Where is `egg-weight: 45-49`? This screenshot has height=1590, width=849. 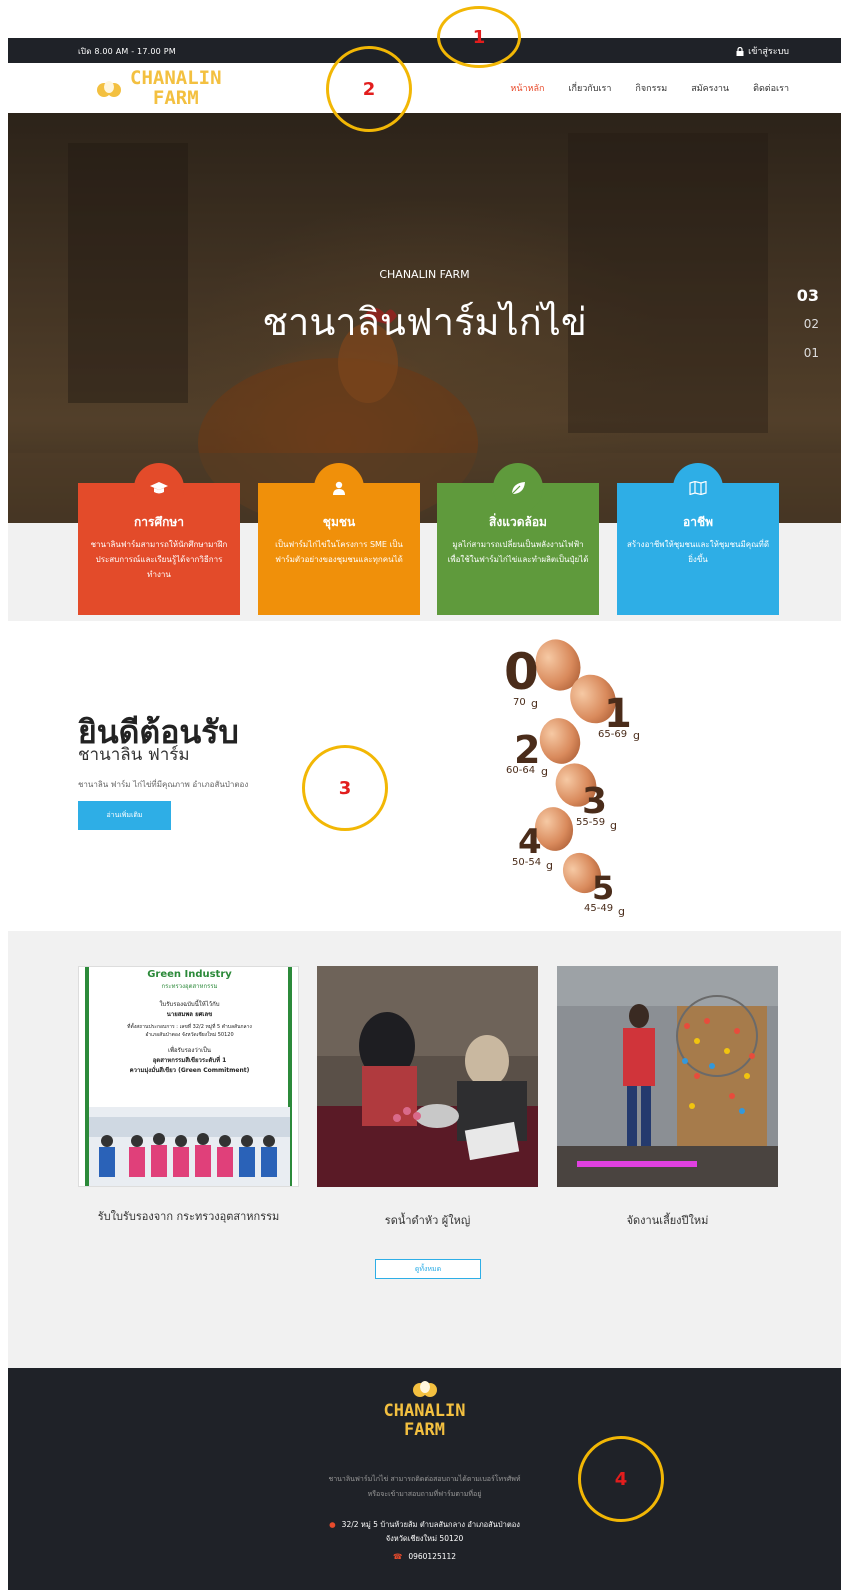
egg-weight: 45-49 is located at coordinates (598, 908).